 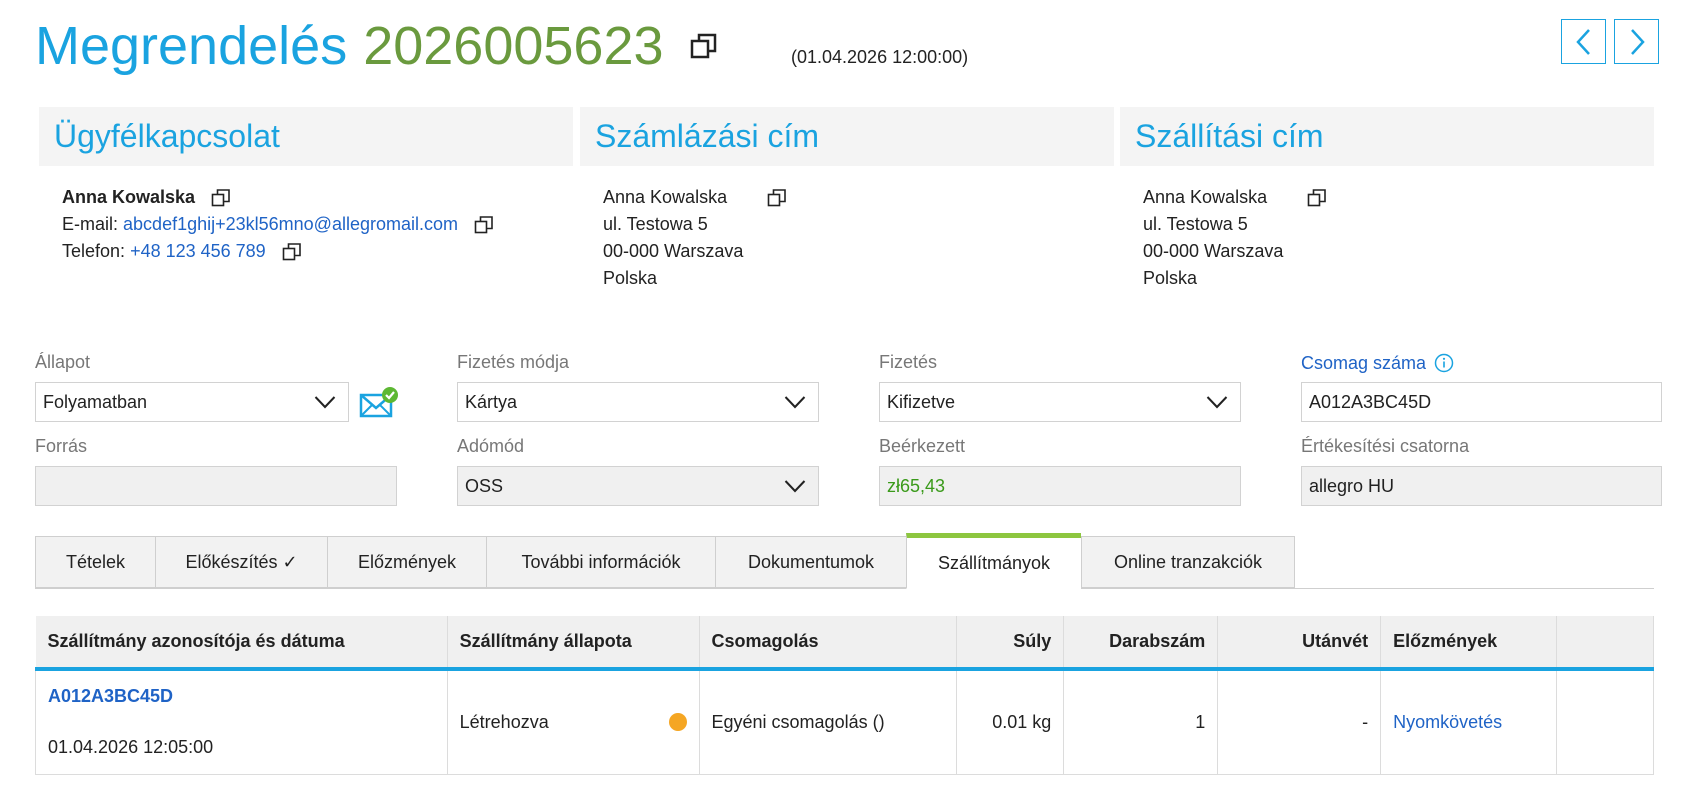 What do you see at coordinates (198, 251) in the screenshot?
I see `customer-phone-link: +48 123 456 789` at bounding box center [198, 251].